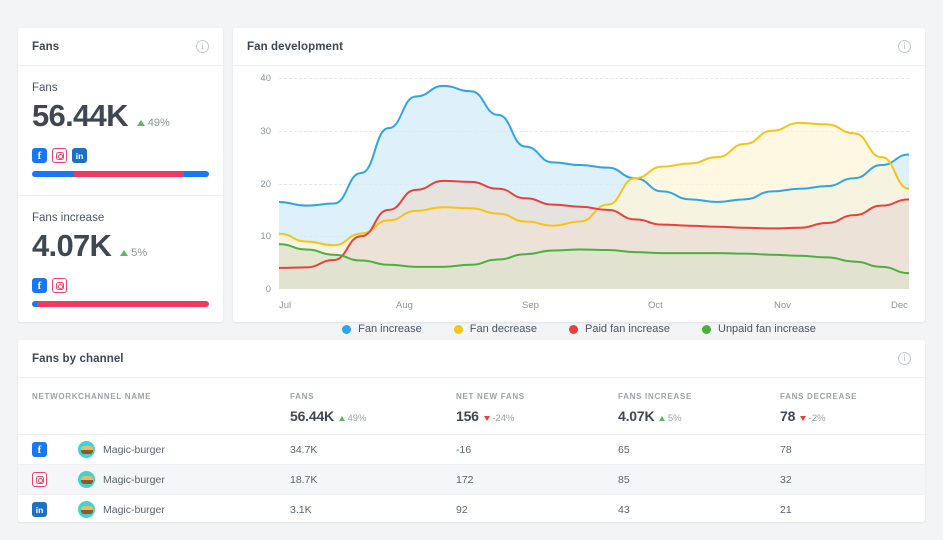  I want to click on y-axis-tick: 20, so click(265, 184).